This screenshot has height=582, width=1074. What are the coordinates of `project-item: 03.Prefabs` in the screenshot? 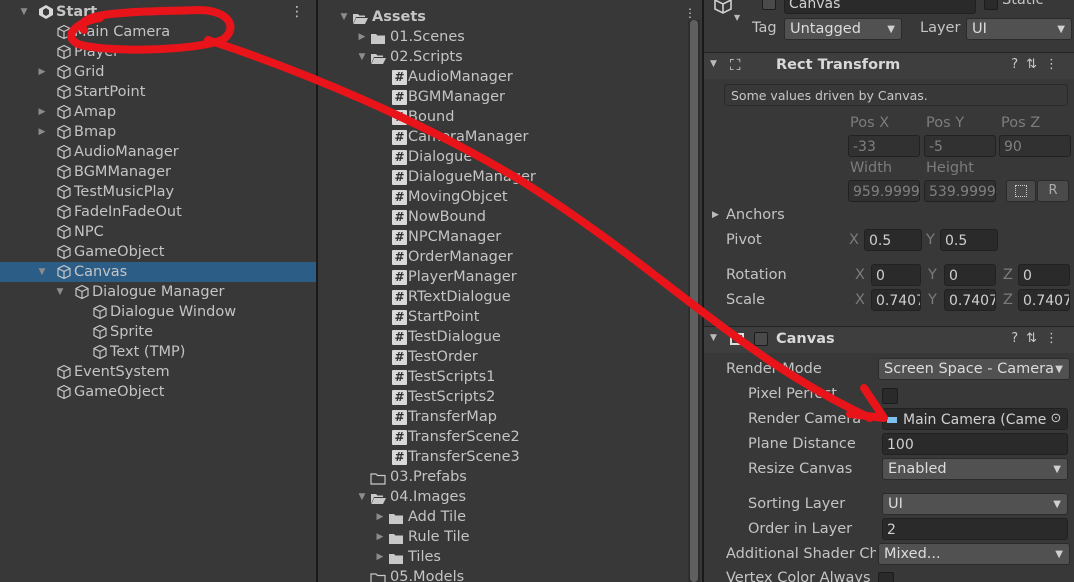 It's located at (510, 477).